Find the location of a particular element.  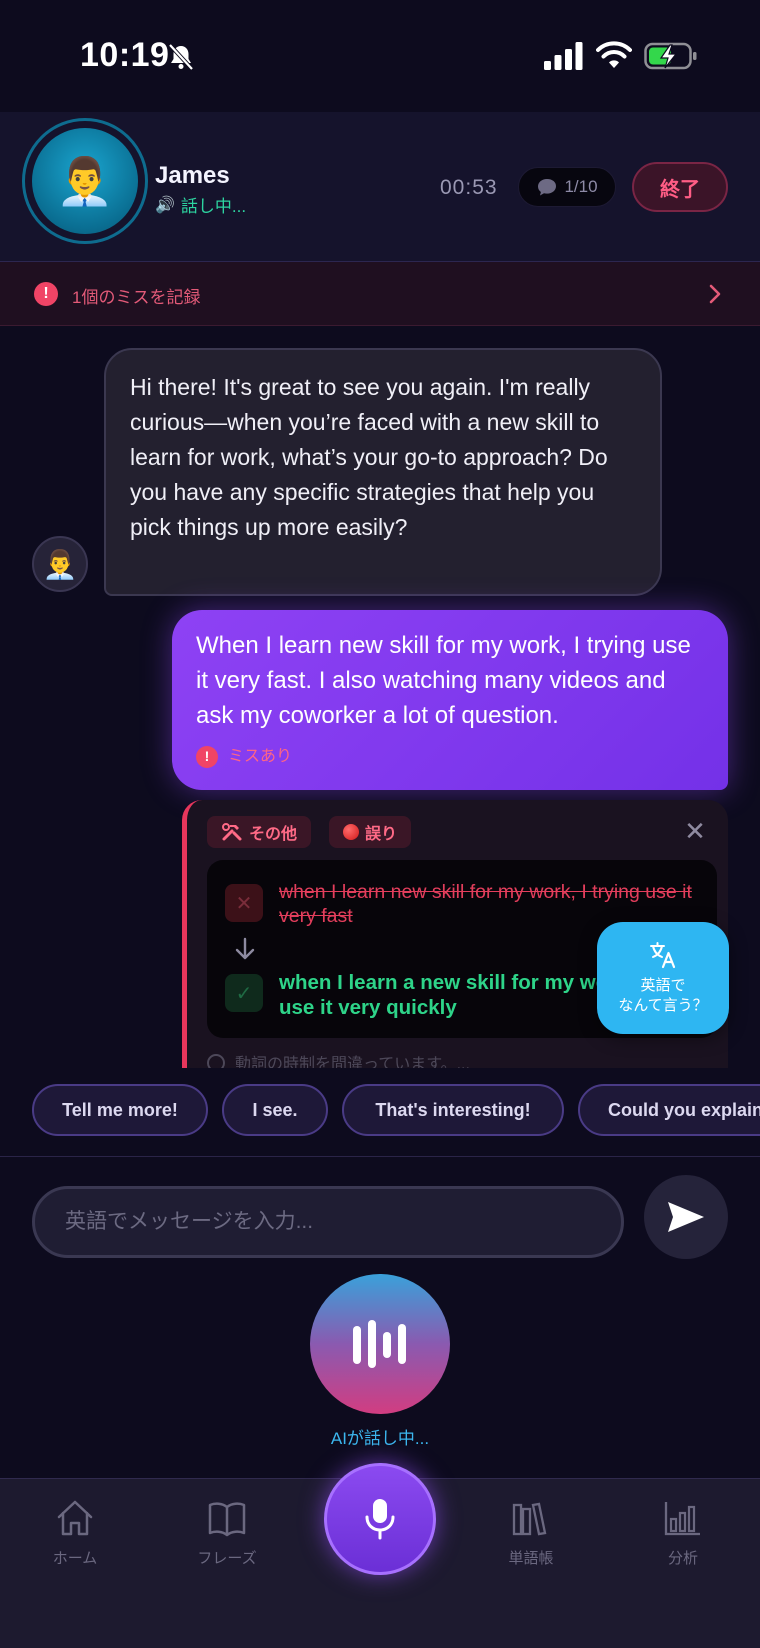

status-bar: 10:19 is located at coordinates (380, 56).